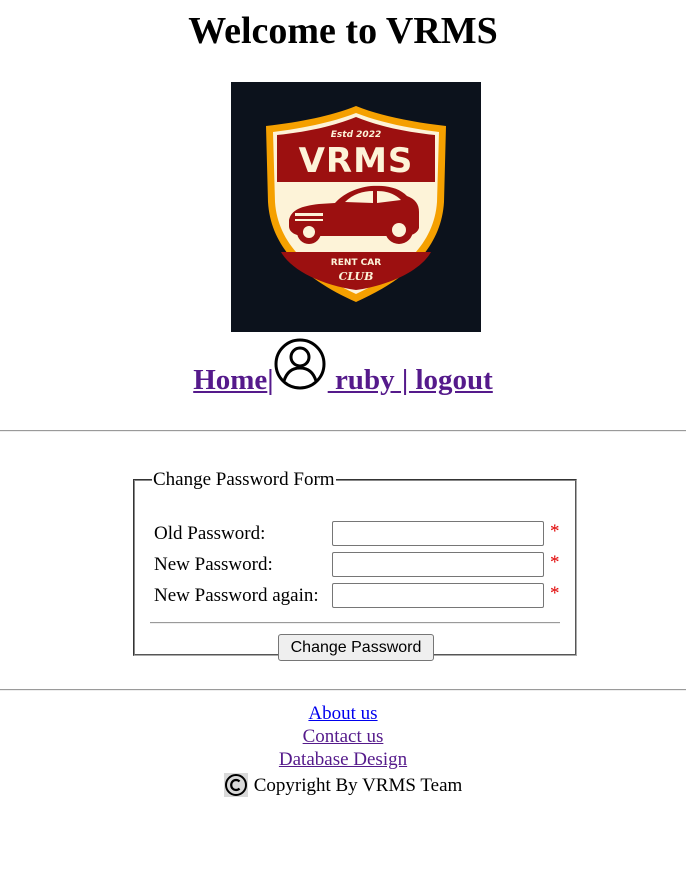 The image size is (686, 880). I want to click on shield-logo-icon: Estd 2022 VRMS RENT CAR CLUB, so click(356, 204).